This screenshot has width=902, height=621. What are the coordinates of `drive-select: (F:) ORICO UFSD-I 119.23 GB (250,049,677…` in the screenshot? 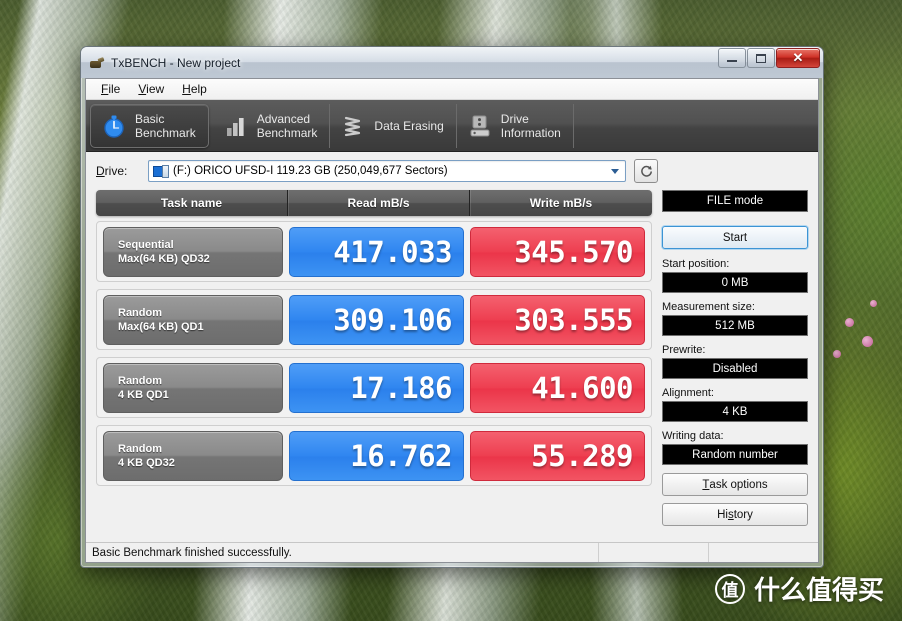 It's located at (387, 171).